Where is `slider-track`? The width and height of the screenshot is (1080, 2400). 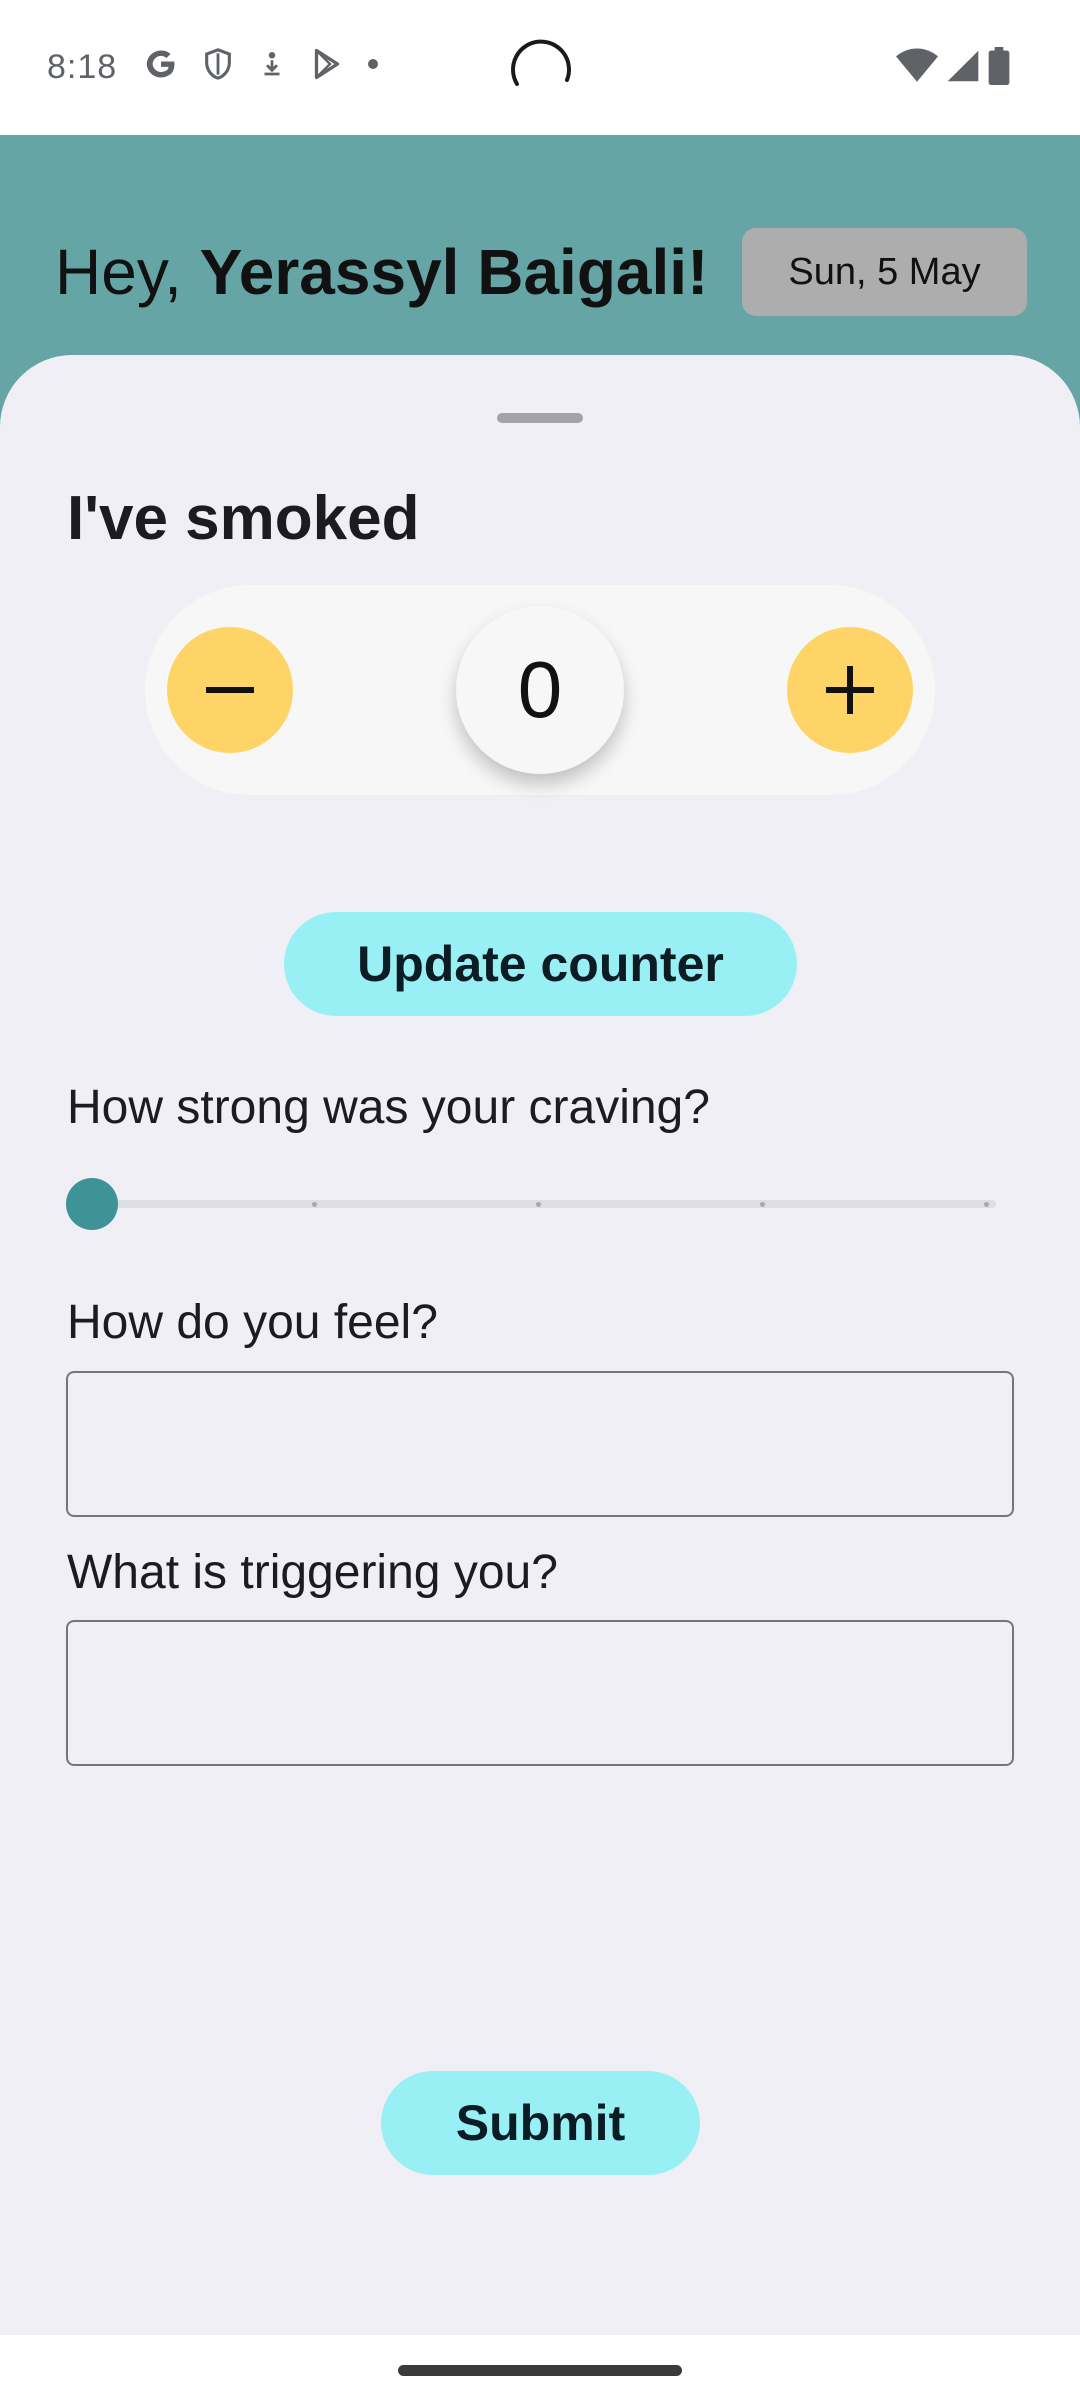
slider-track is located at coordinates (531, 1204).